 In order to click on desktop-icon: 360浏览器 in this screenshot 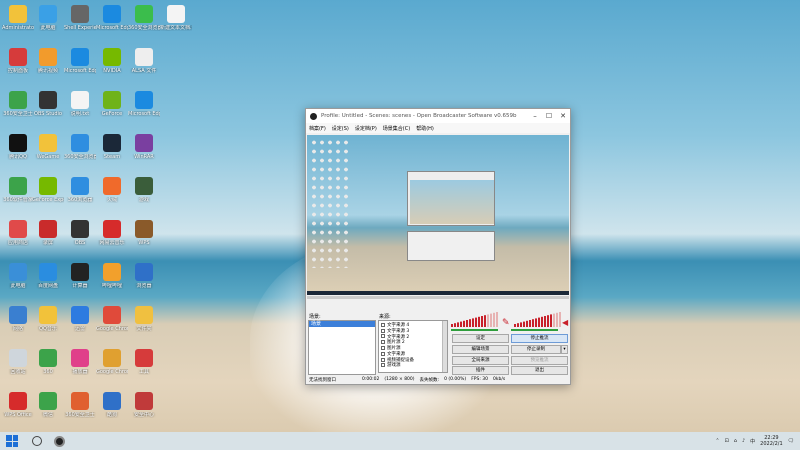, I will do `click(80, 196)`.